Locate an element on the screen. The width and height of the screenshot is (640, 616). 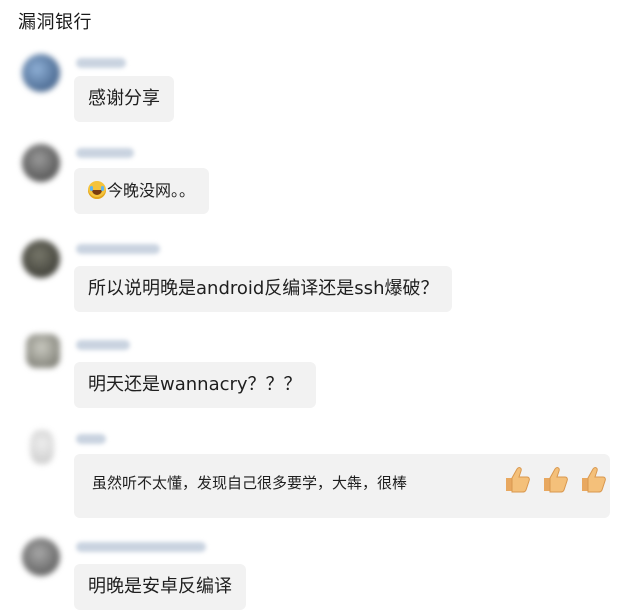
laughing-emoji-icon is located at coordinates (97, 190).